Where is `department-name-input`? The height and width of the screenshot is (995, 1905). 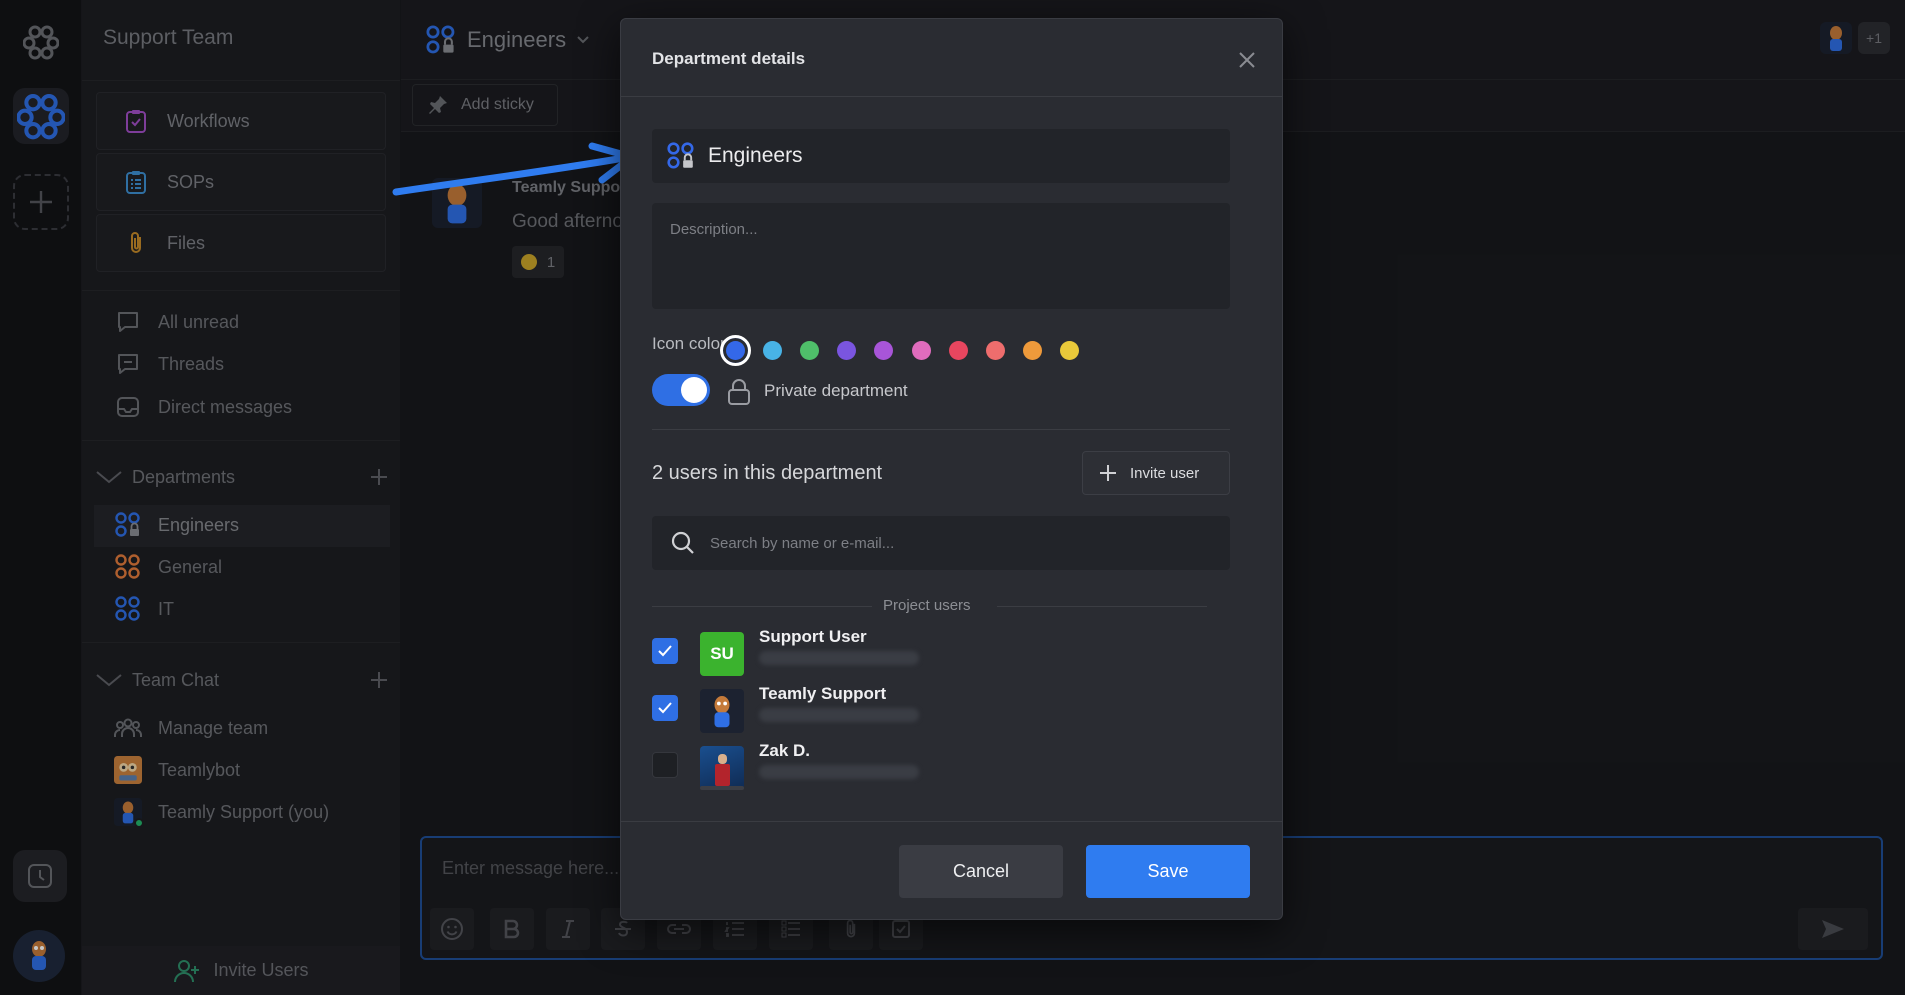 department-name-input is located at coordinates (958, 156).